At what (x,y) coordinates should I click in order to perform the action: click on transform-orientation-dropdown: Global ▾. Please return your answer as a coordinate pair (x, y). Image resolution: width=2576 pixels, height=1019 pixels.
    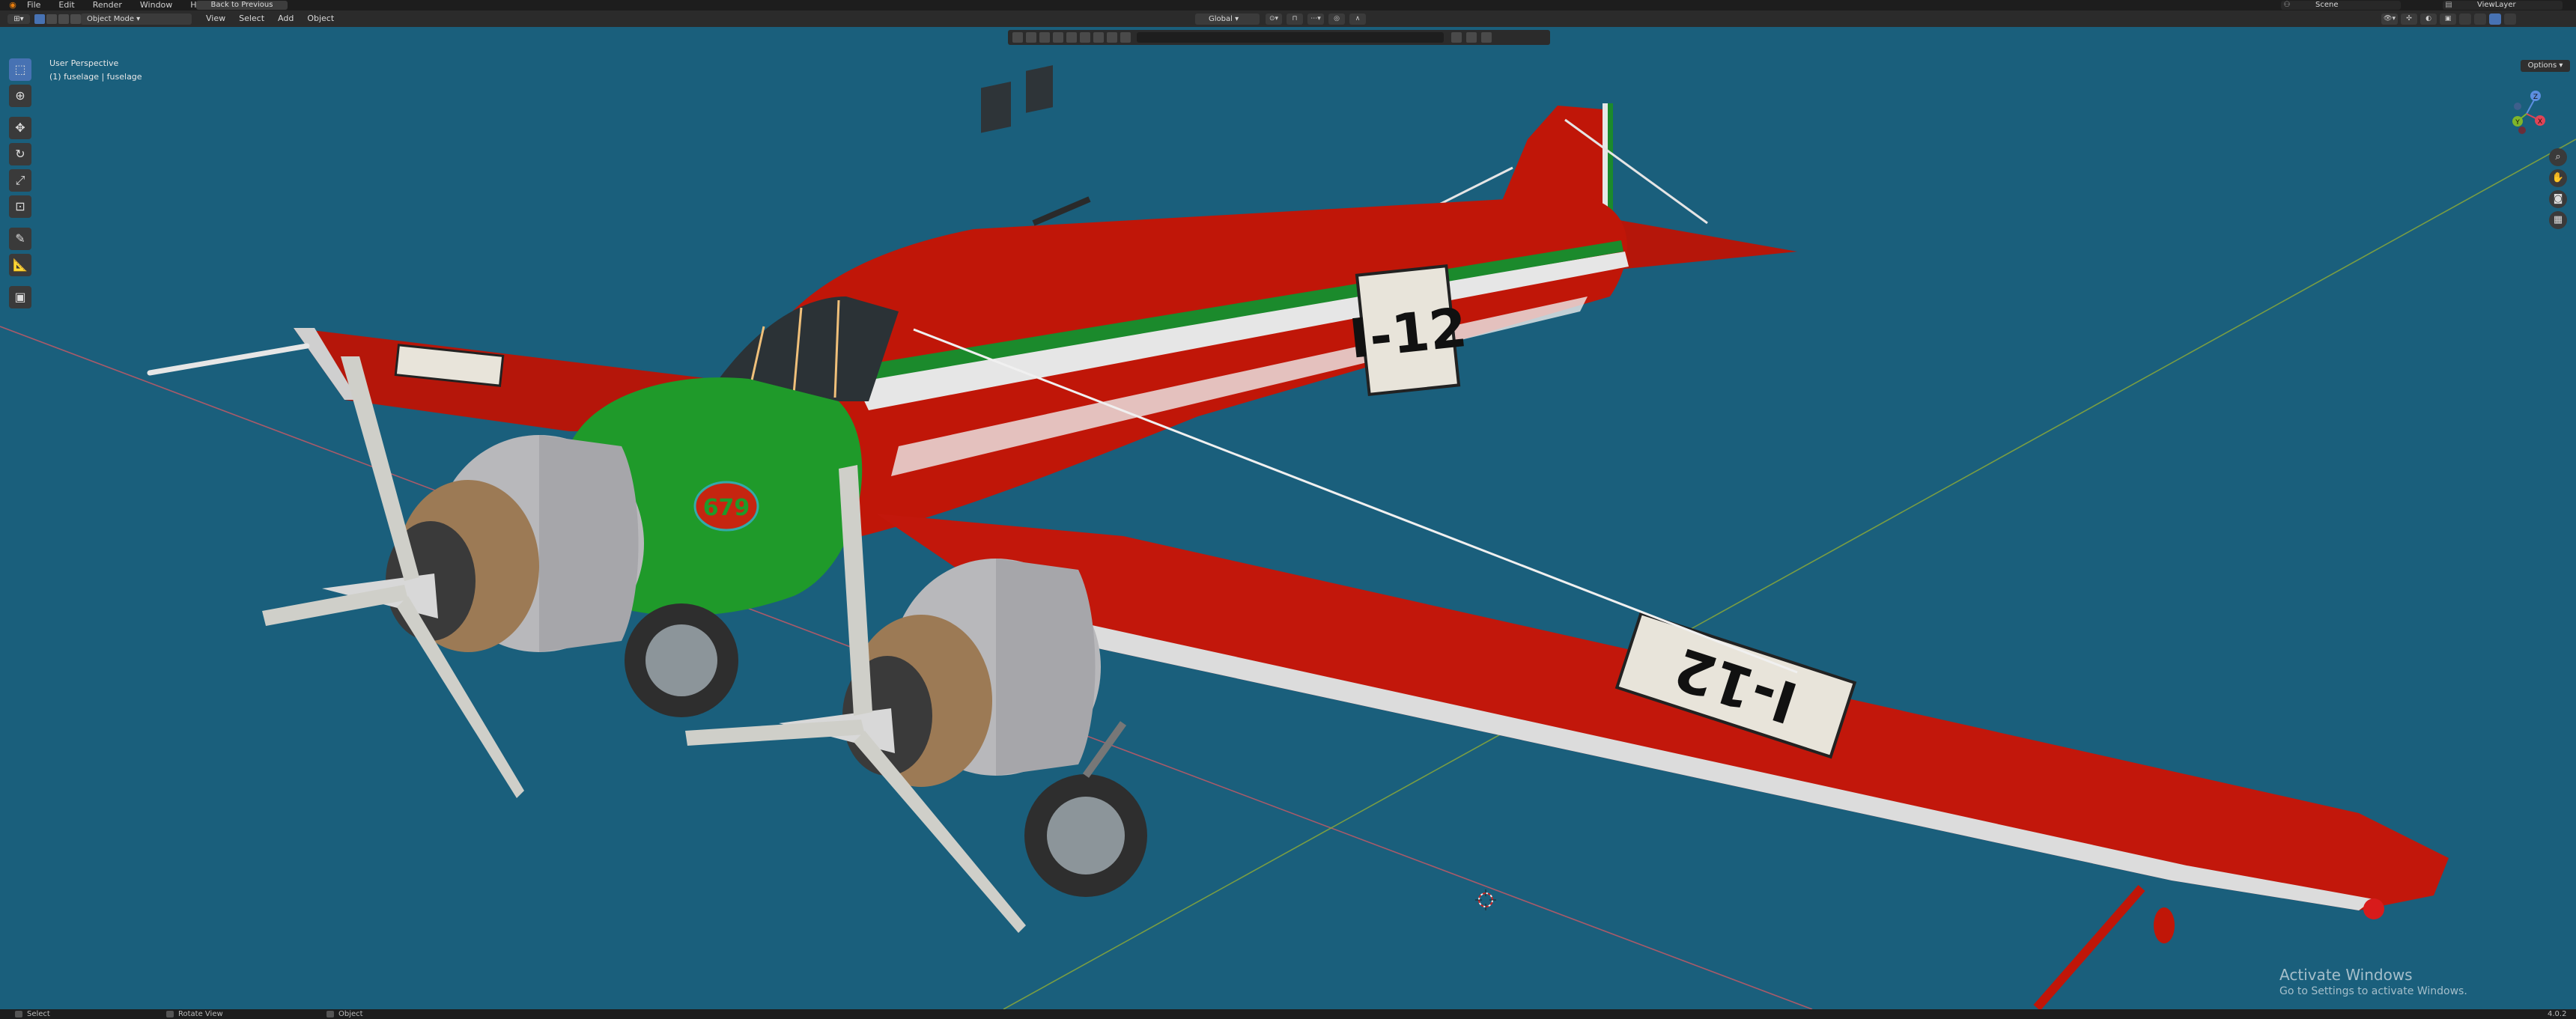
    Looking at the image, I should click on (1227, 19).